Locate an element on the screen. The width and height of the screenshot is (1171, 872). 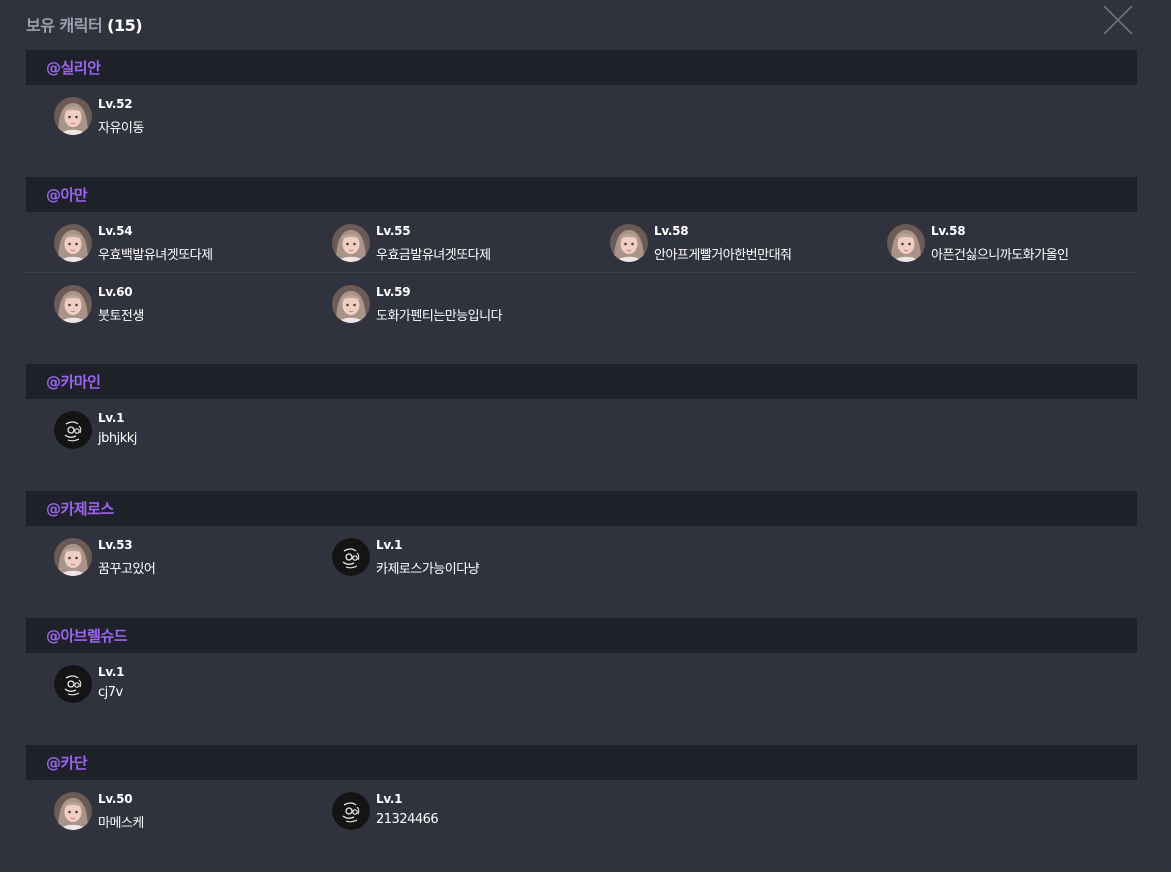
character-card: Lv.1 jbhjkkj is located at coordinates (189, 431).